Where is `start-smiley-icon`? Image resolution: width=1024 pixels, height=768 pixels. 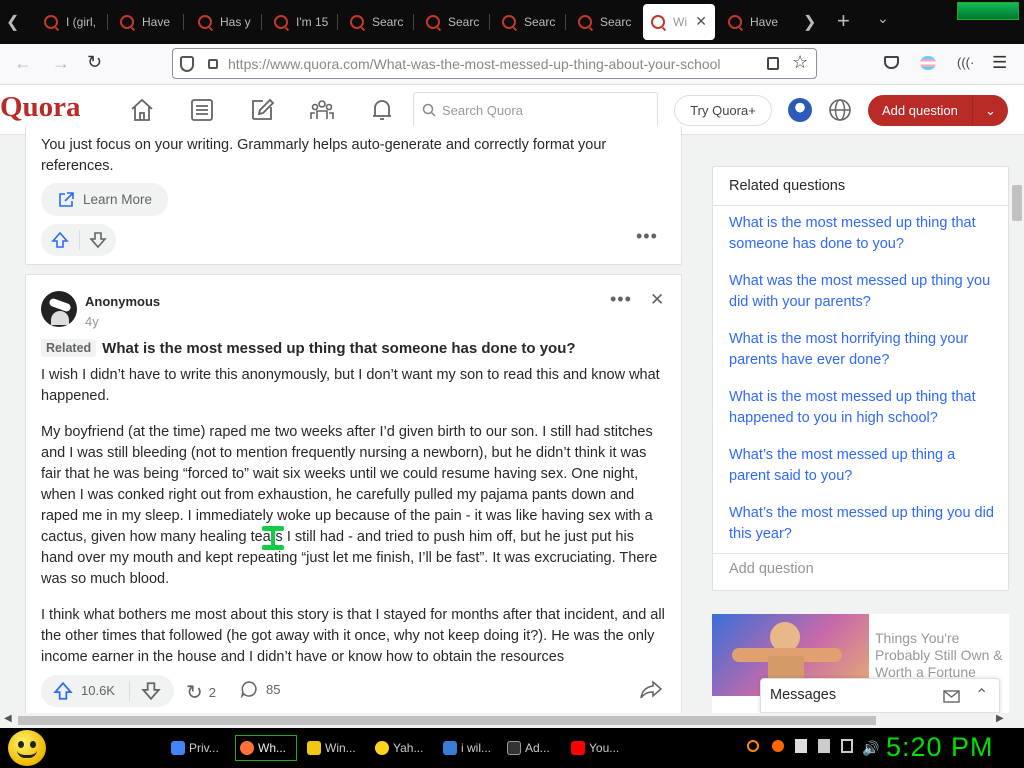 start-smiley-icon is located at coordinates (27, 748).